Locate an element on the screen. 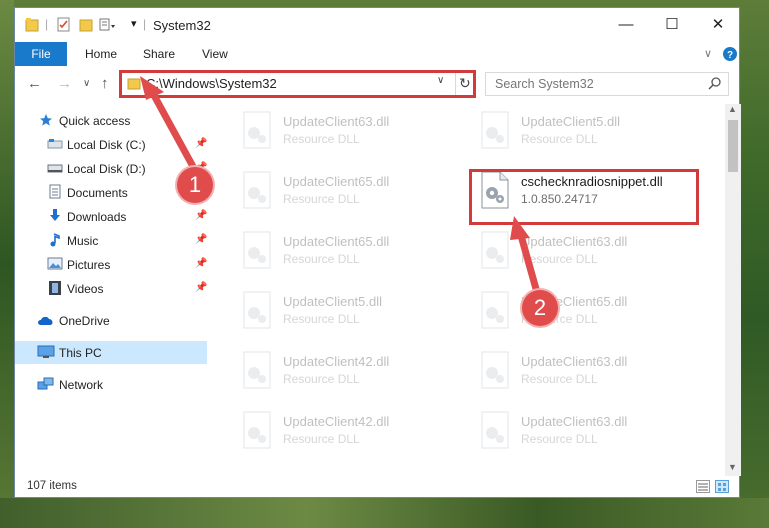 The height and width of the screenshot is (528, 769). arrow-2-head is located at coordinates (520, 228).